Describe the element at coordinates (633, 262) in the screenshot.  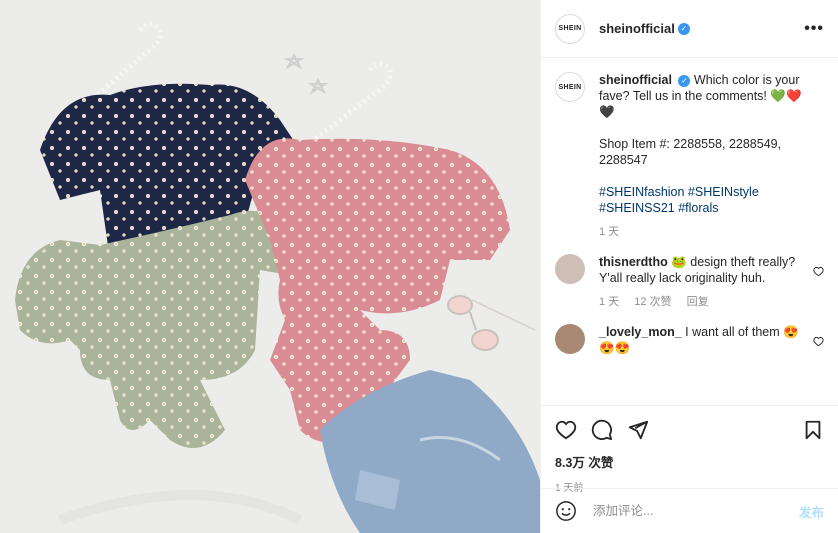
I see `comment-username: thisnerdtho` at that location.